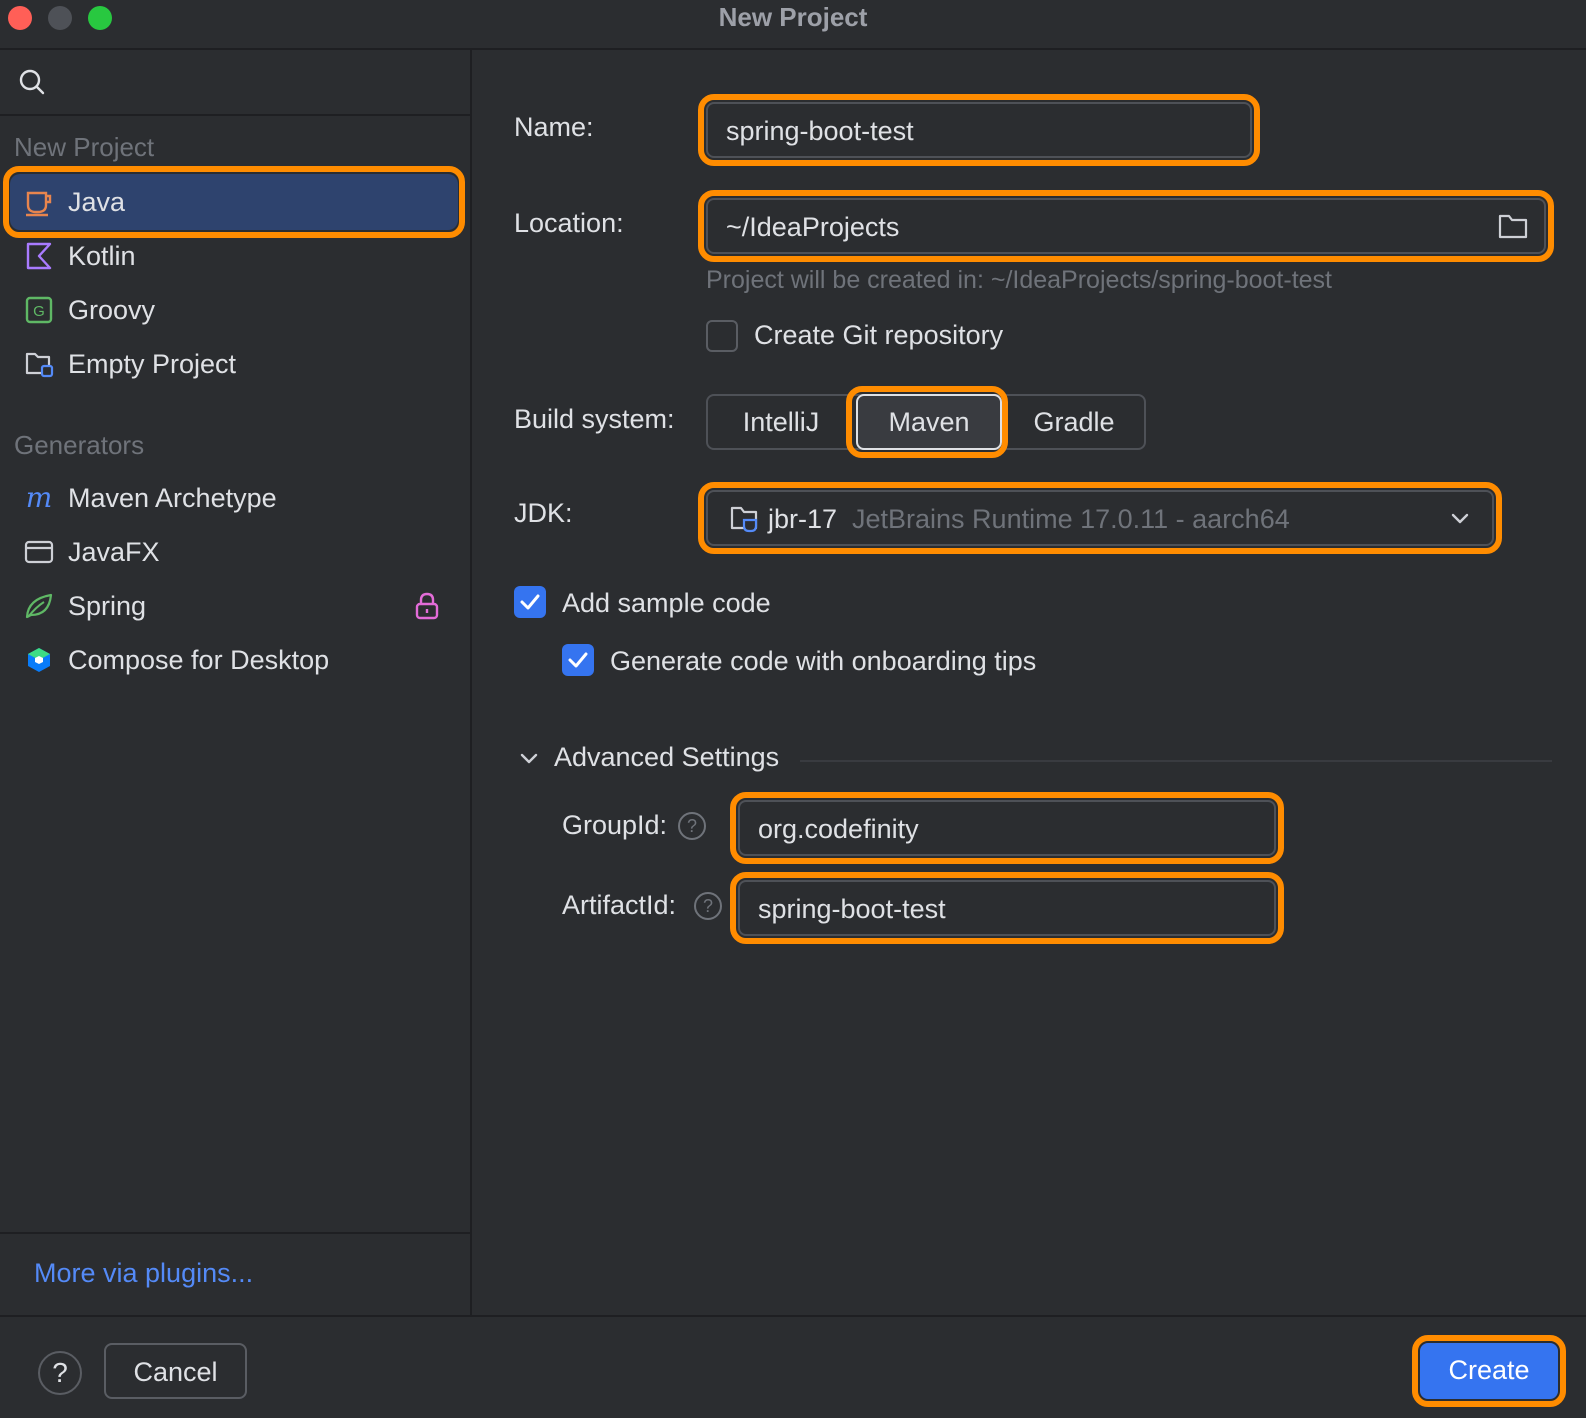  I want to click on compose-icon, so click(39, 660).